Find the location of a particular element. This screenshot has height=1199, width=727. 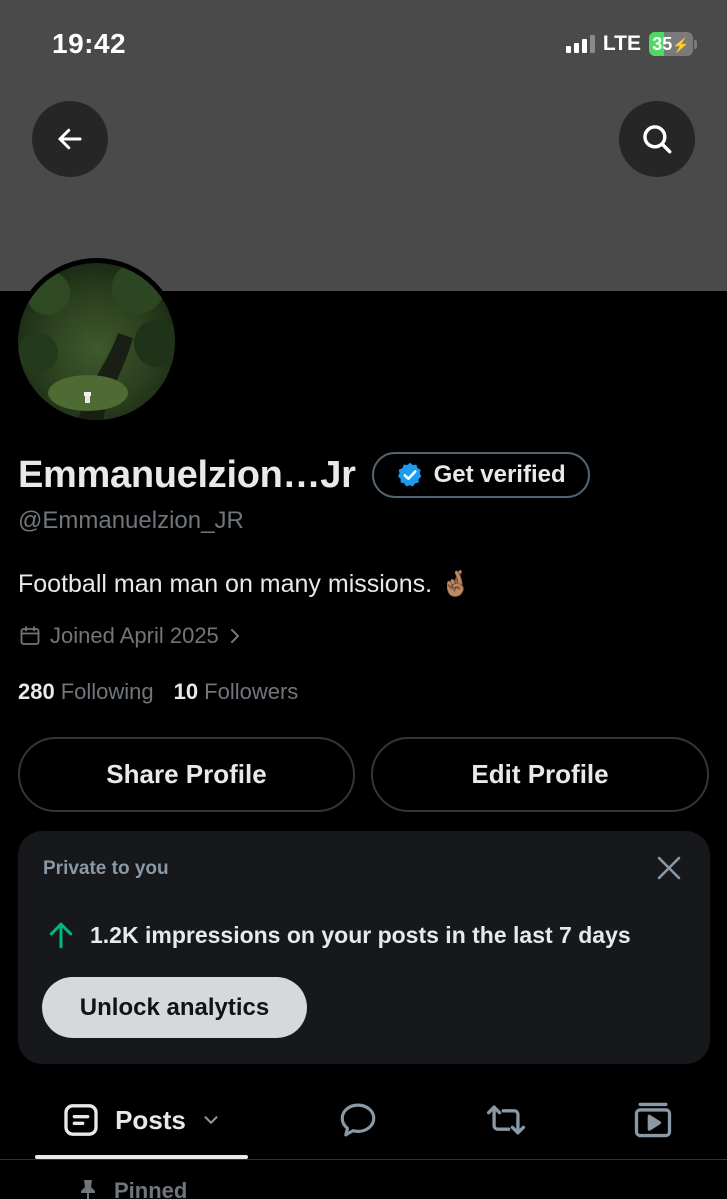

verified-badge-icon is located at coordinates (409, 474).